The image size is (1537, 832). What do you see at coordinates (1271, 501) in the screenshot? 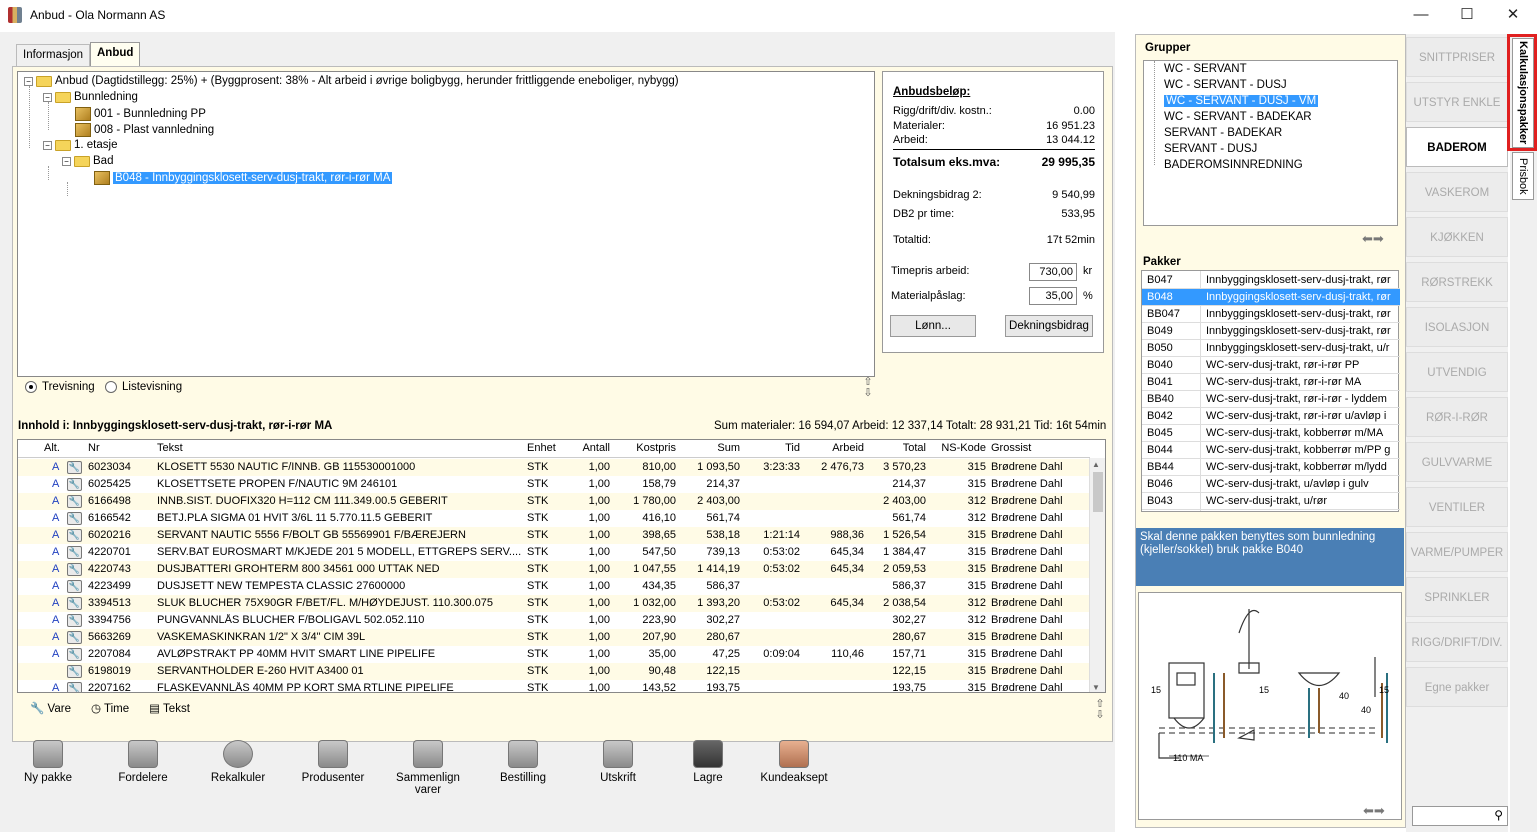
I see `pakke-row: B043 WC-serv-dusj-trakt, u/rør` at bounding box center [1271, 501].